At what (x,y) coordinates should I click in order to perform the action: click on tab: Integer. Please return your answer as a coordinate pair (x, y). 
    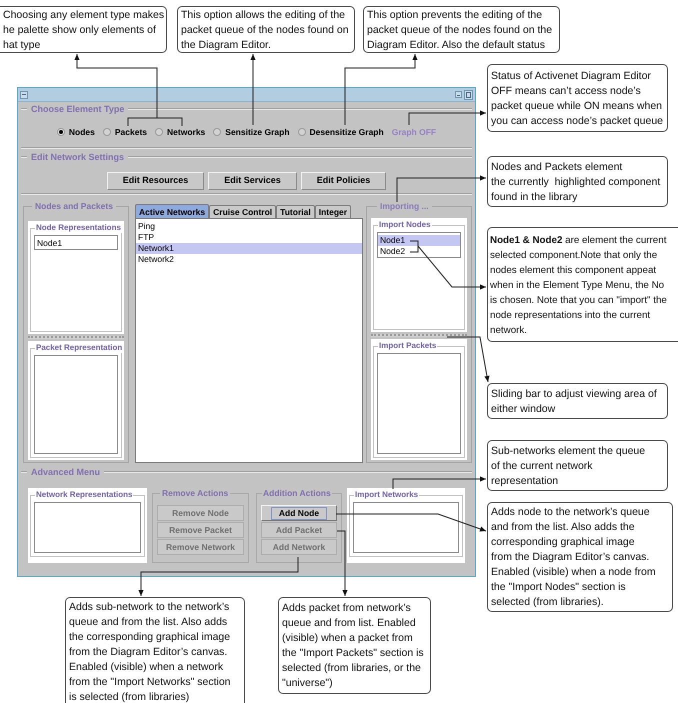
    Looking at the image, I should click on (333, 211).